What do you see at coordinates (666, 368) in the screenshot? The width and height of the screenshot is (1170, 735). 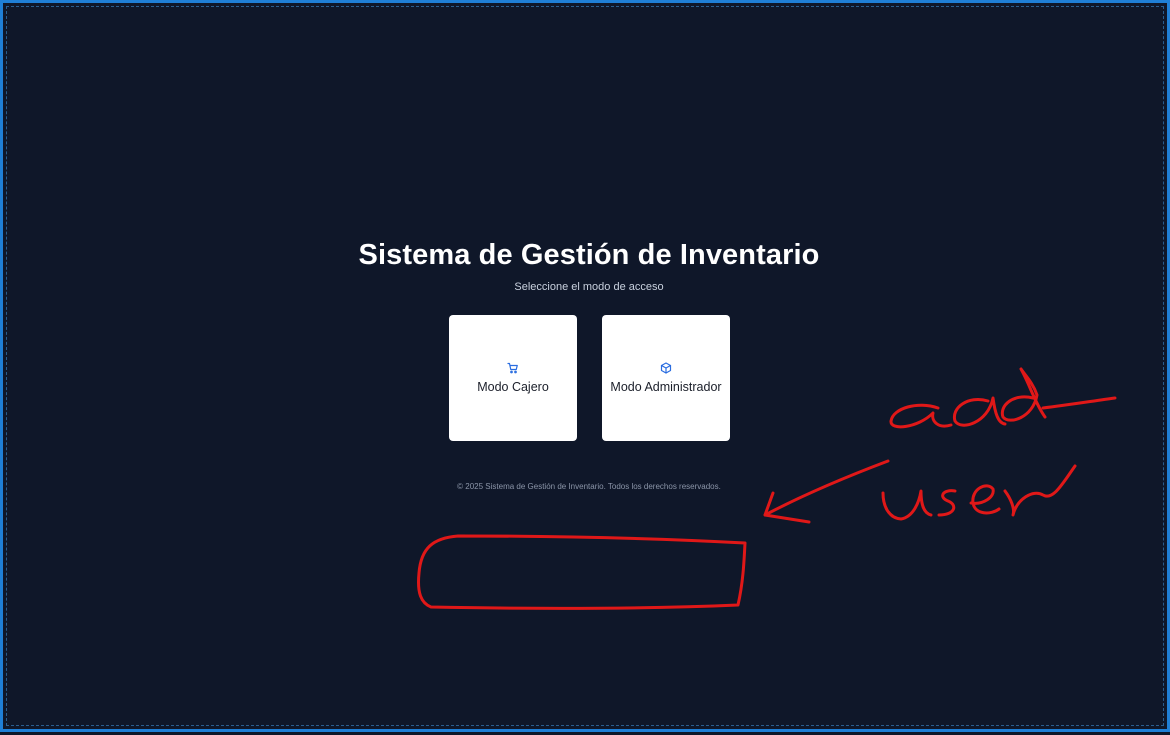 I see `package-icon` at bounding box center [666, 368].